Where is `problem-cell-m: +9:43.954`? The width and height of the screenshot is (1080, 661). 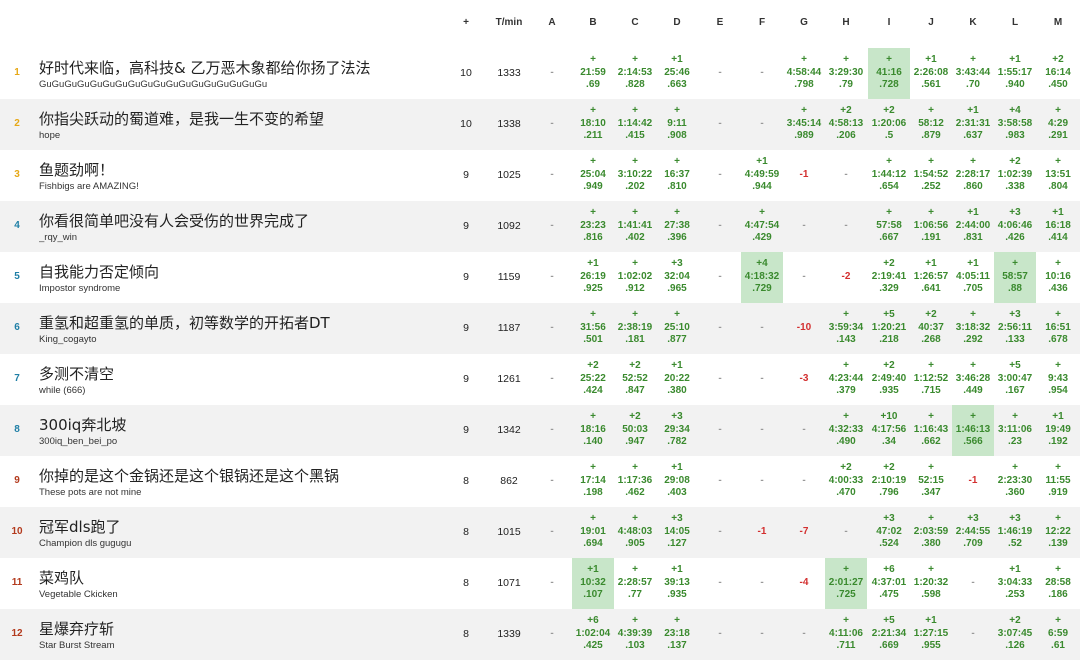 problem-cell-m: +9:43.954 is located at coordinates (1058, 379).